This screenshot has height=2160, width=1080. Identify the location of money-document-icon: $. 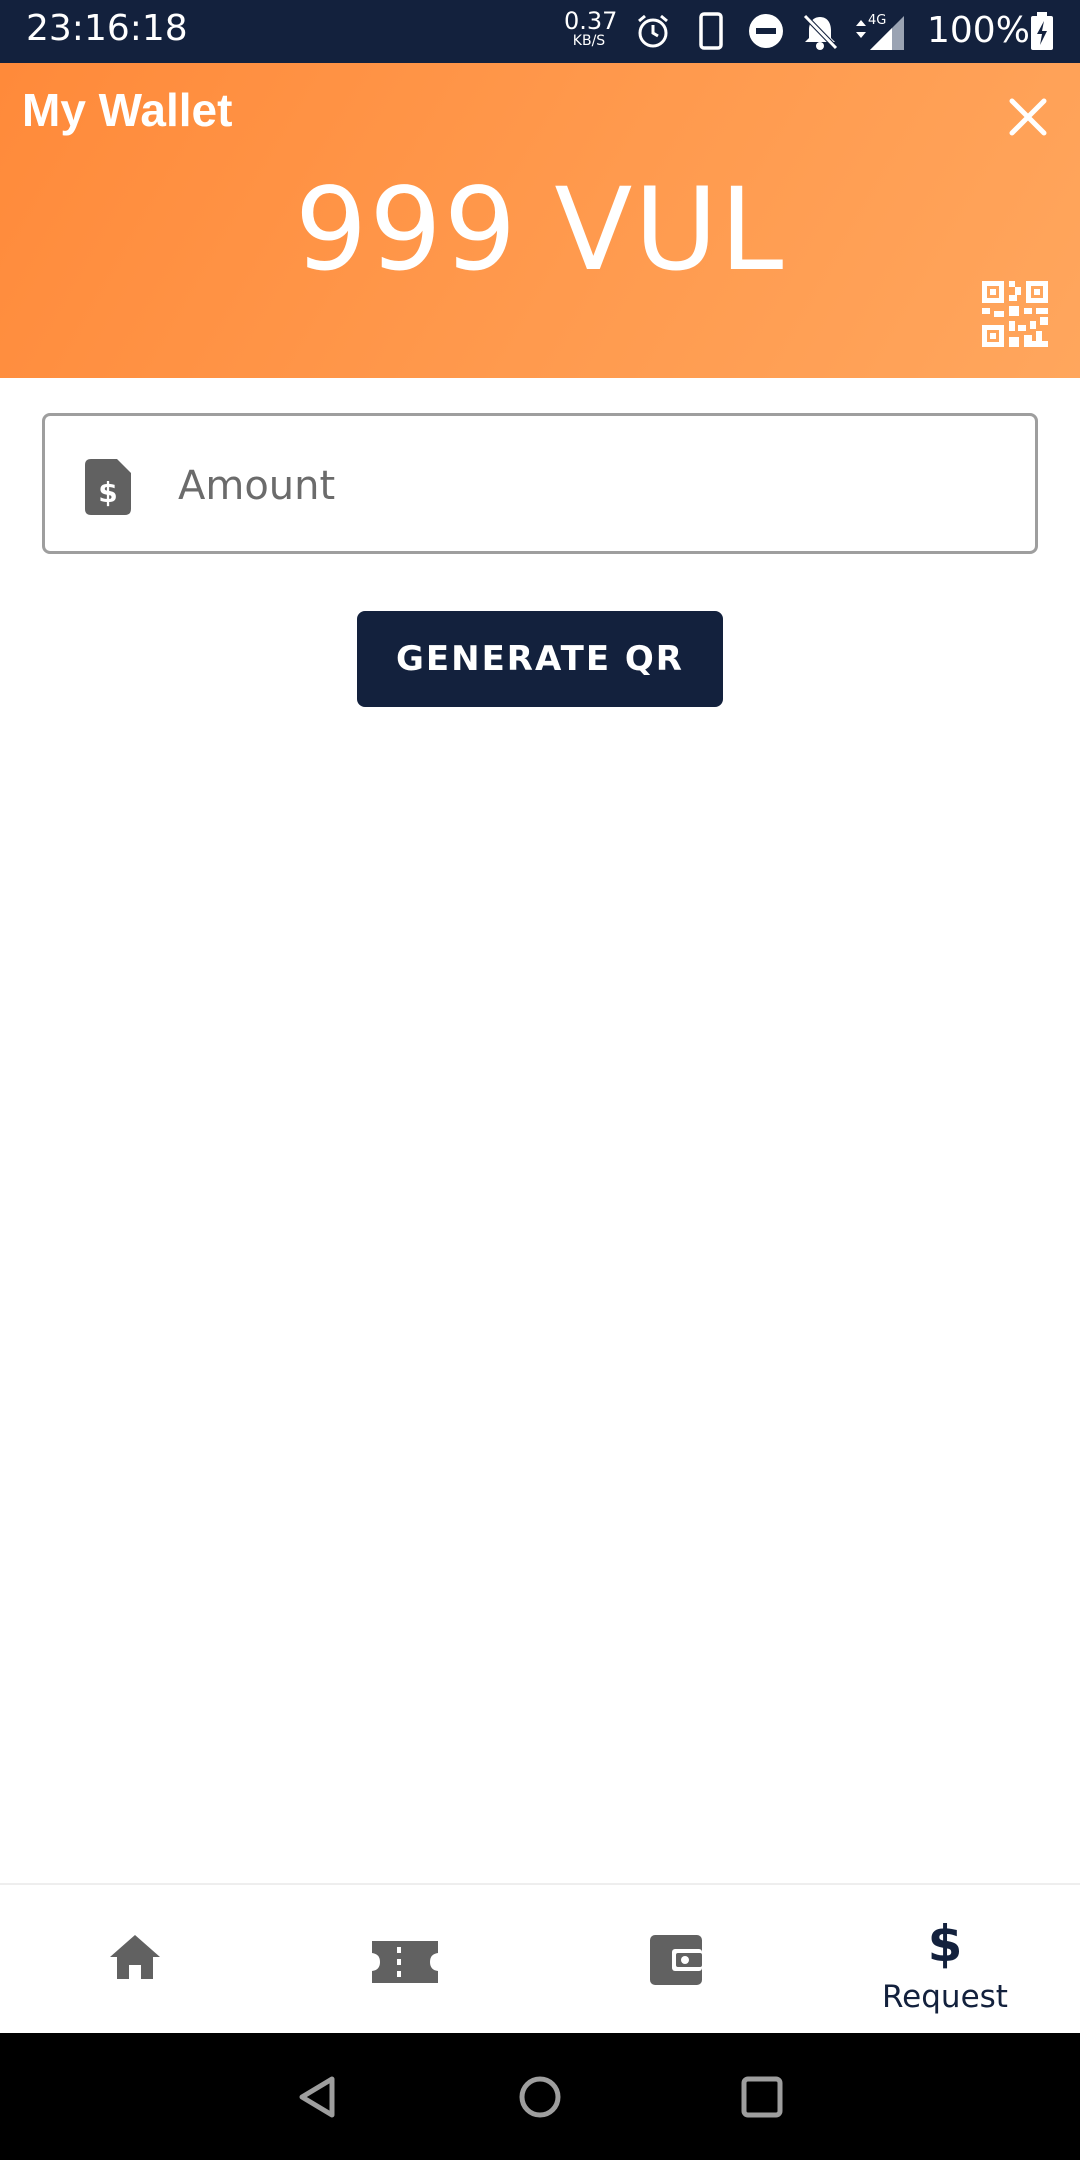
(108, 487).